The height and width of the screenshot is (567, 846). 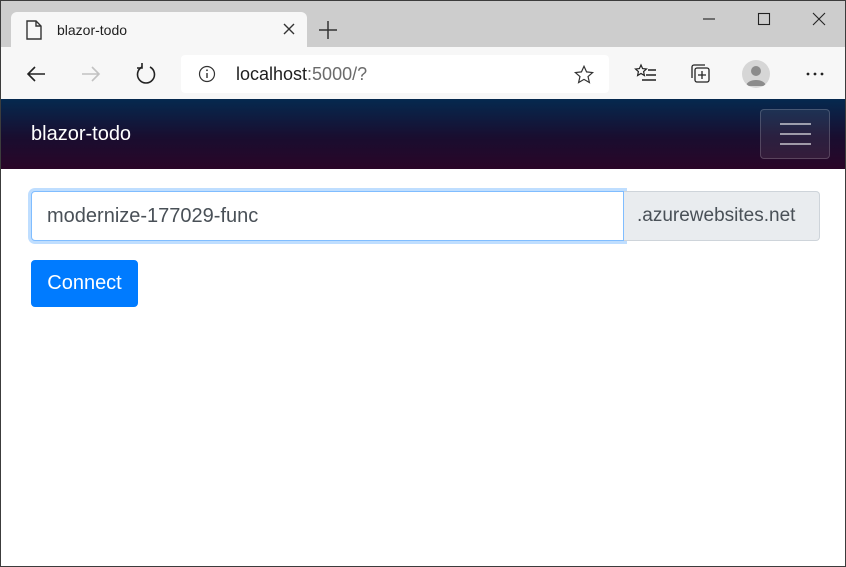 I want to click on tab-title: blazor-todo, so click(x=92, y=30).